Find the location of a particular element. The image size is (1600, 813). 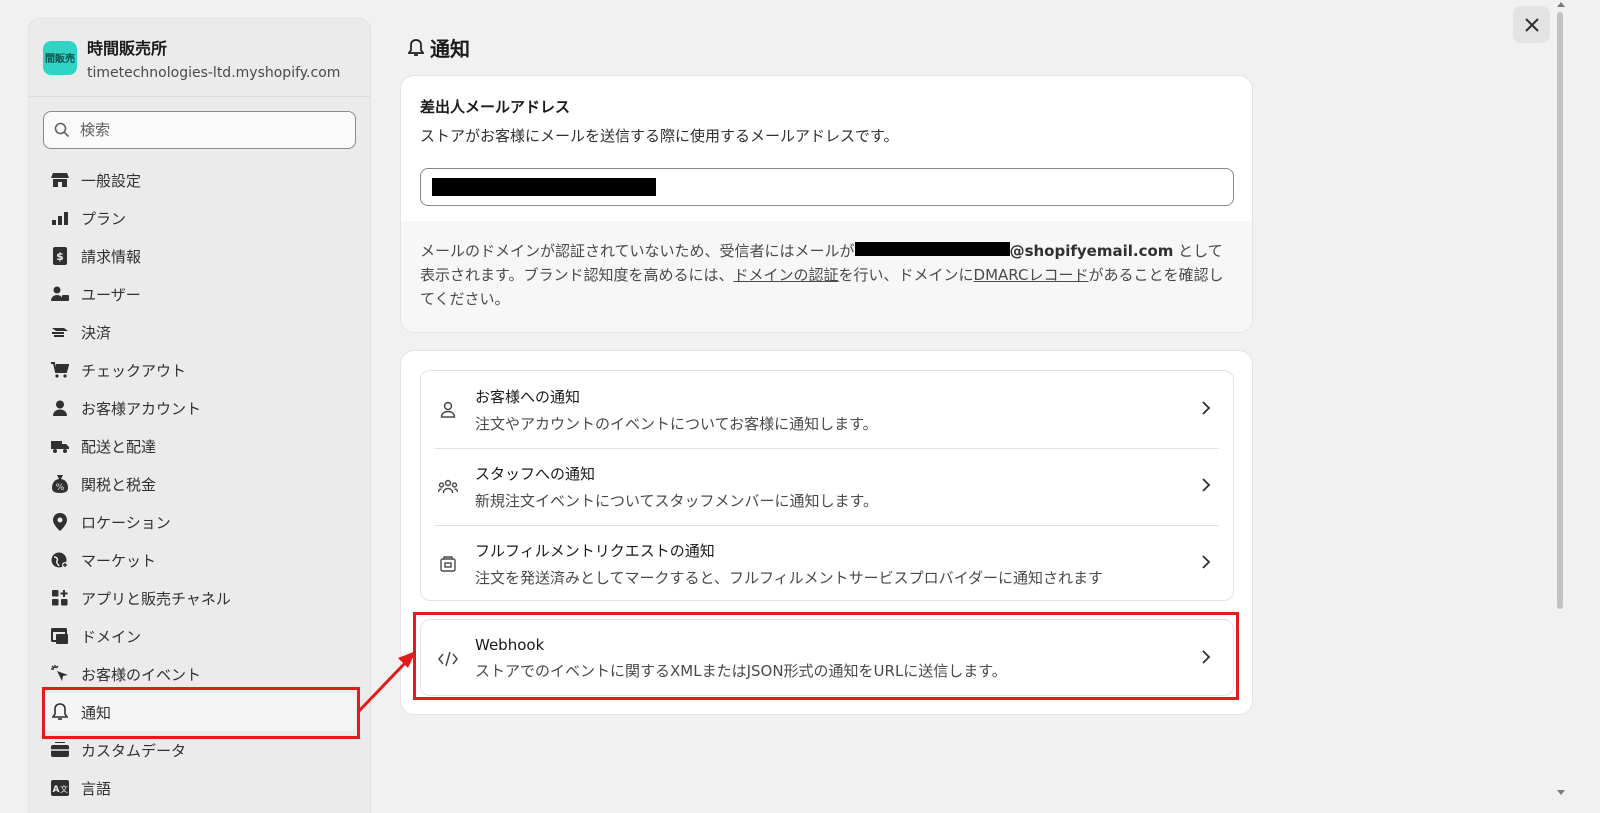

svg-text: 文 is located at coordinates (64, 789).